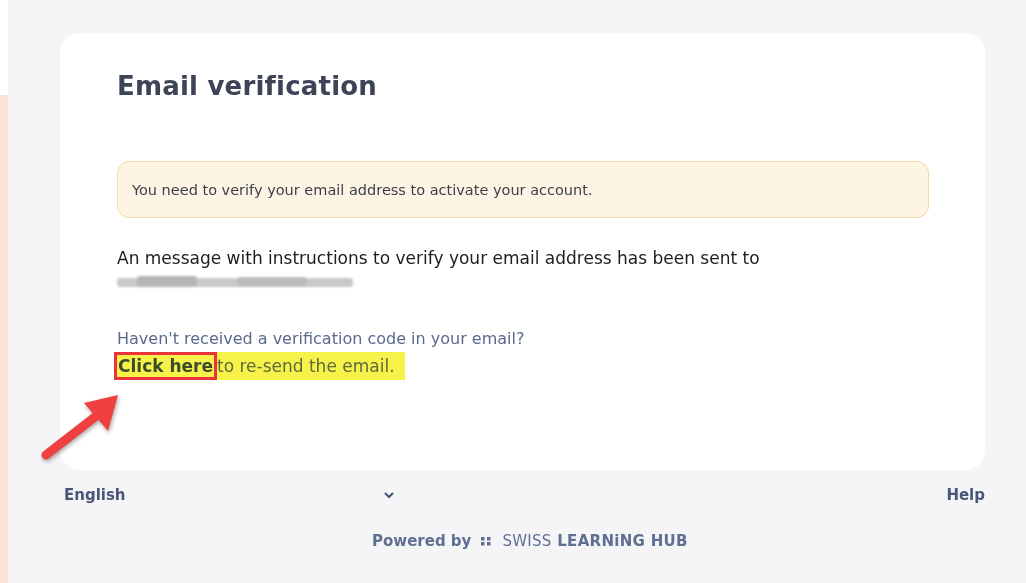 The width and height of the screenshot is (1026, 583). What do you see at coordinates (321, 338) in the screenshot?
I see `question-text: Haven't received a verification code in your email?` at bounding box center [321, 338].